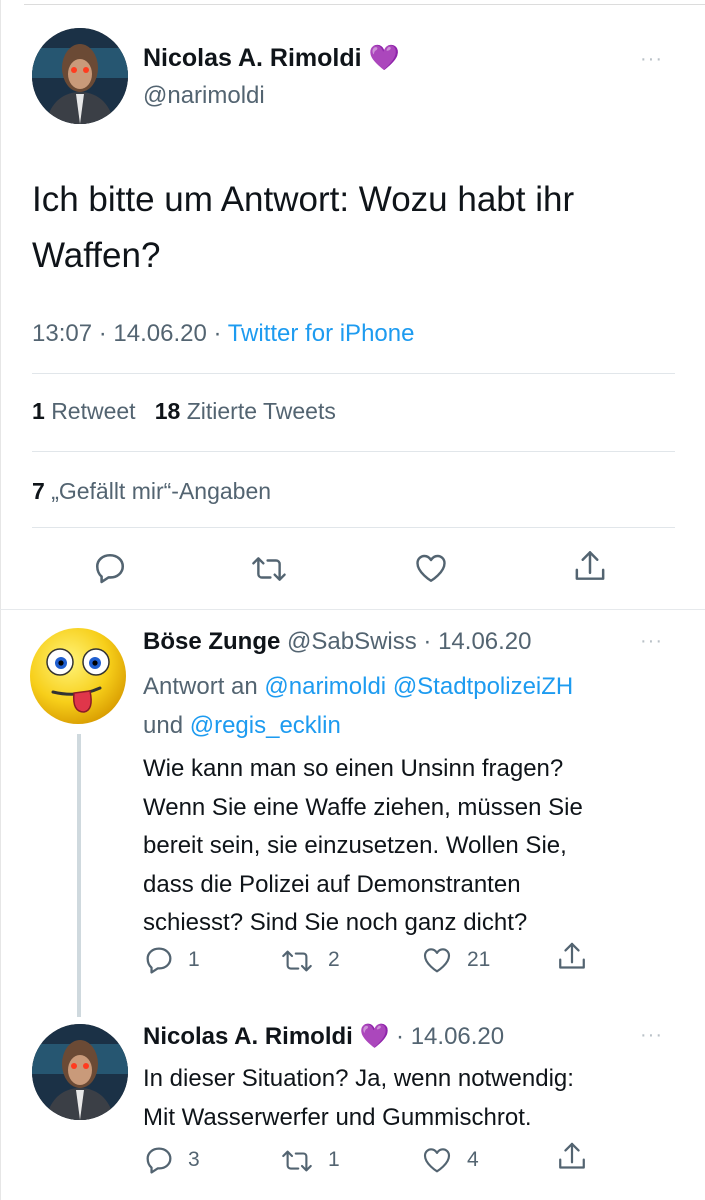 The image size is (705, 1200). I want to click on mention-link: @StadtpolizeiZH, so click(483, 686).